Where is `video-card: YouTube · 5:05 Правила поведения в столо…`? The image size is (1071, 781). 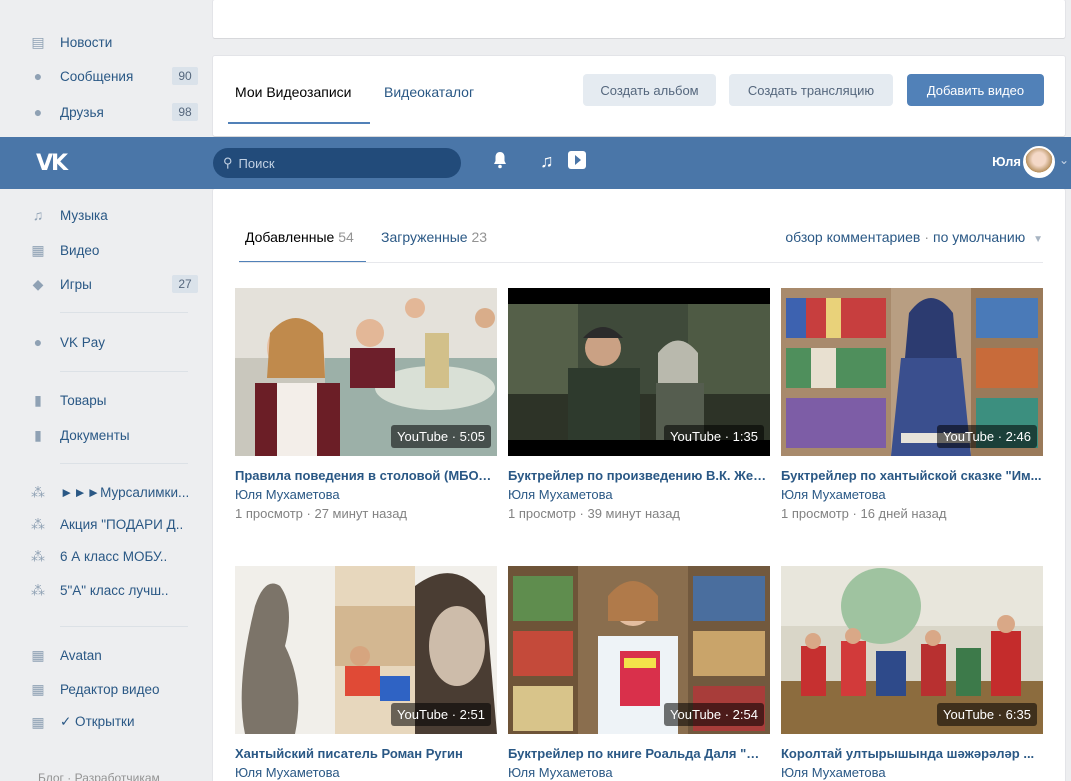 video-card: YouTube · 5:05 Правила поведения в столо… is located at coordinates (366, 404).